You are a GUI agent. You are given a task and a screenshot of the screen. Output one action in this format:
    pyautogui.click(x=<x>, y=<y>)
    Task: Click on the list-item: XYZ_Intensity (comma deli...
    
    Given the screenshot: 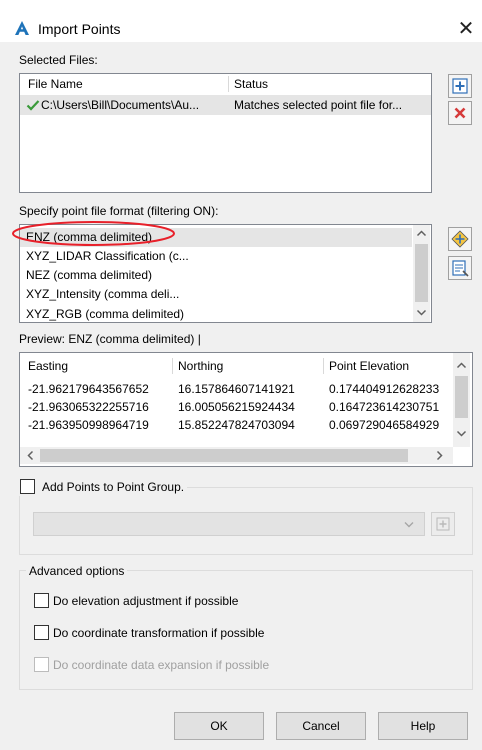 What is the action you would take?
    pyautogui.click(x=216, y=294)
    